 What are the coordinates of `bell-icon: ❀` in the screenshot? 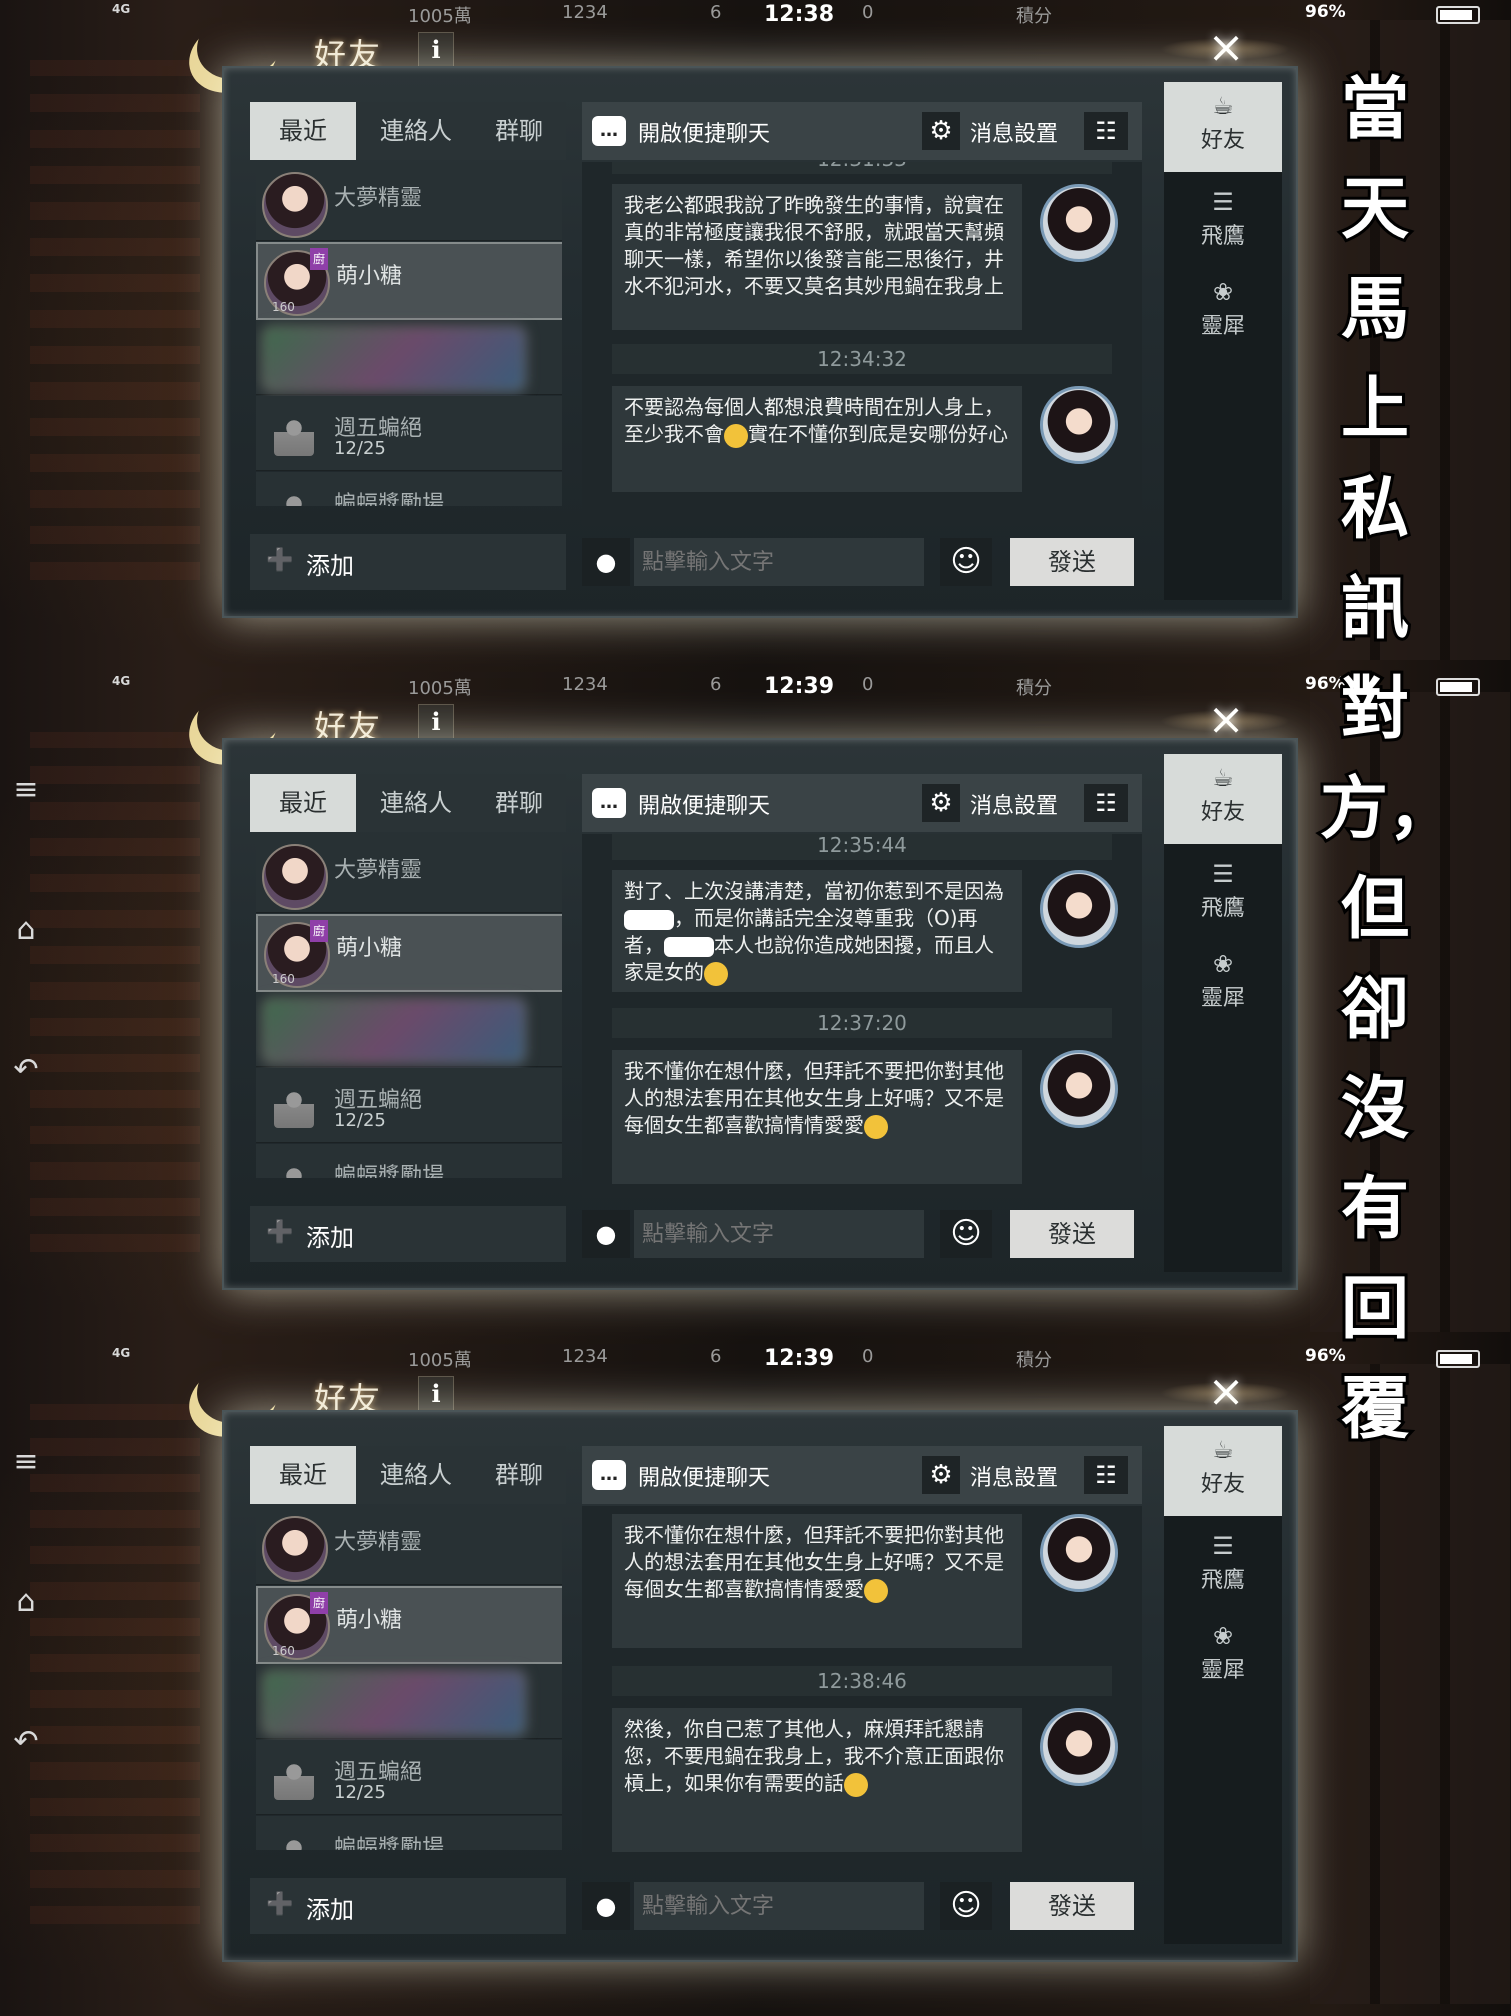 It's located at (1223, 1636).